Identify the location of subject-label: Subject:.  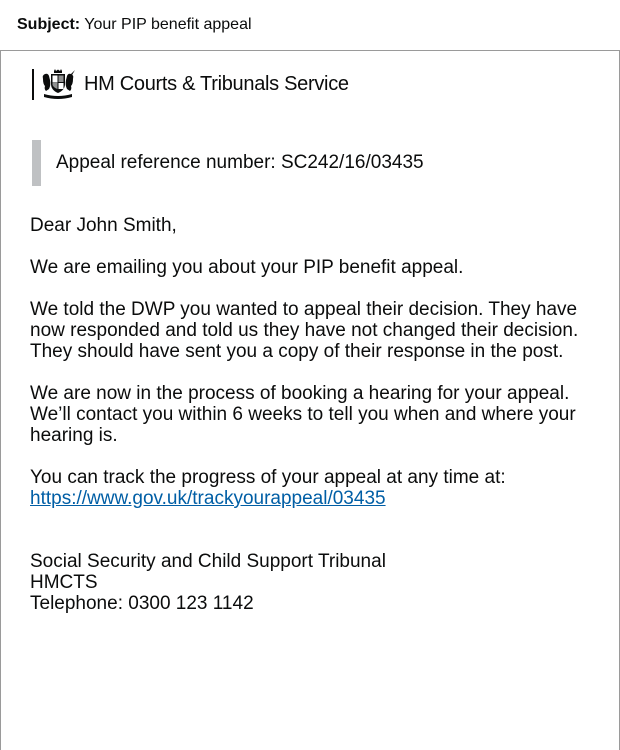
(49, 24).